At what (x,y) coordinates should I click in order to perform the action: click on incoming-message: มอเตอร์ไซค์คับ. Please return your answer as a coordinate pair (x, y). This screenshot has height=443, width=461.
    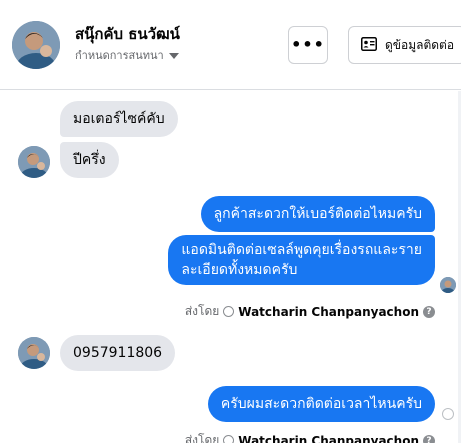
    Looking at the image, I should click on (119, 119).